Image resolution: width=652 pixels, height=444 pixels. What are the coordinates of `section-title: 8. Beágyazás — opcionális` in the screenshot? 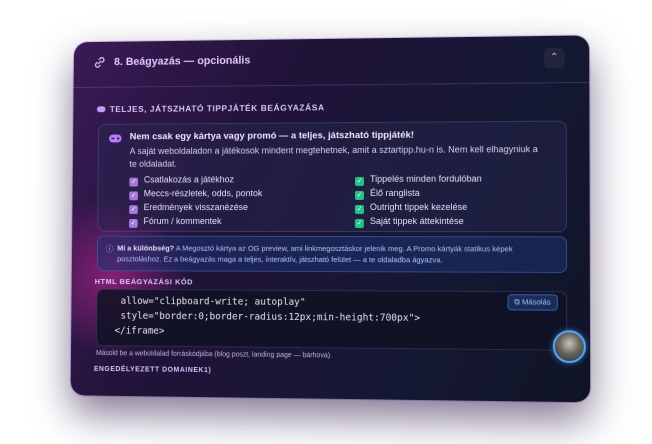 It's located at (182, 61).